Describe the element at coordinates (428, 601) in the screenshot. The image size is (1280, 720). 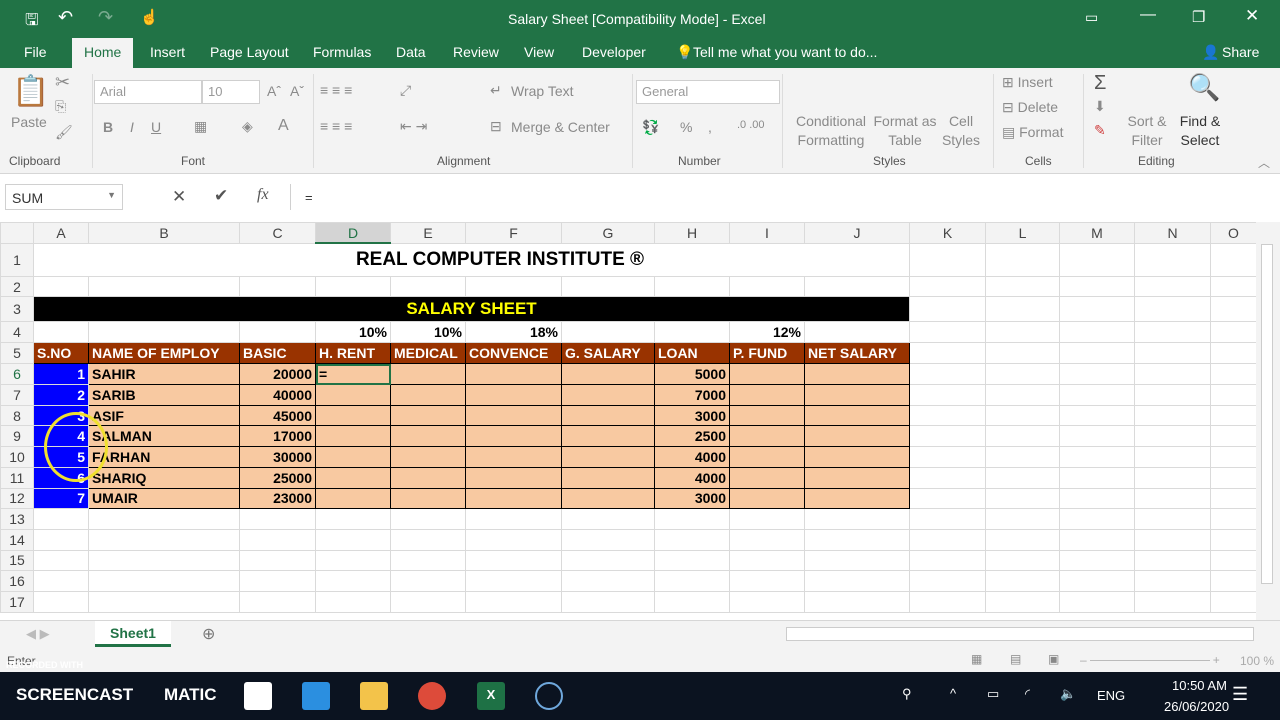
I see `cell-E17` at that location.